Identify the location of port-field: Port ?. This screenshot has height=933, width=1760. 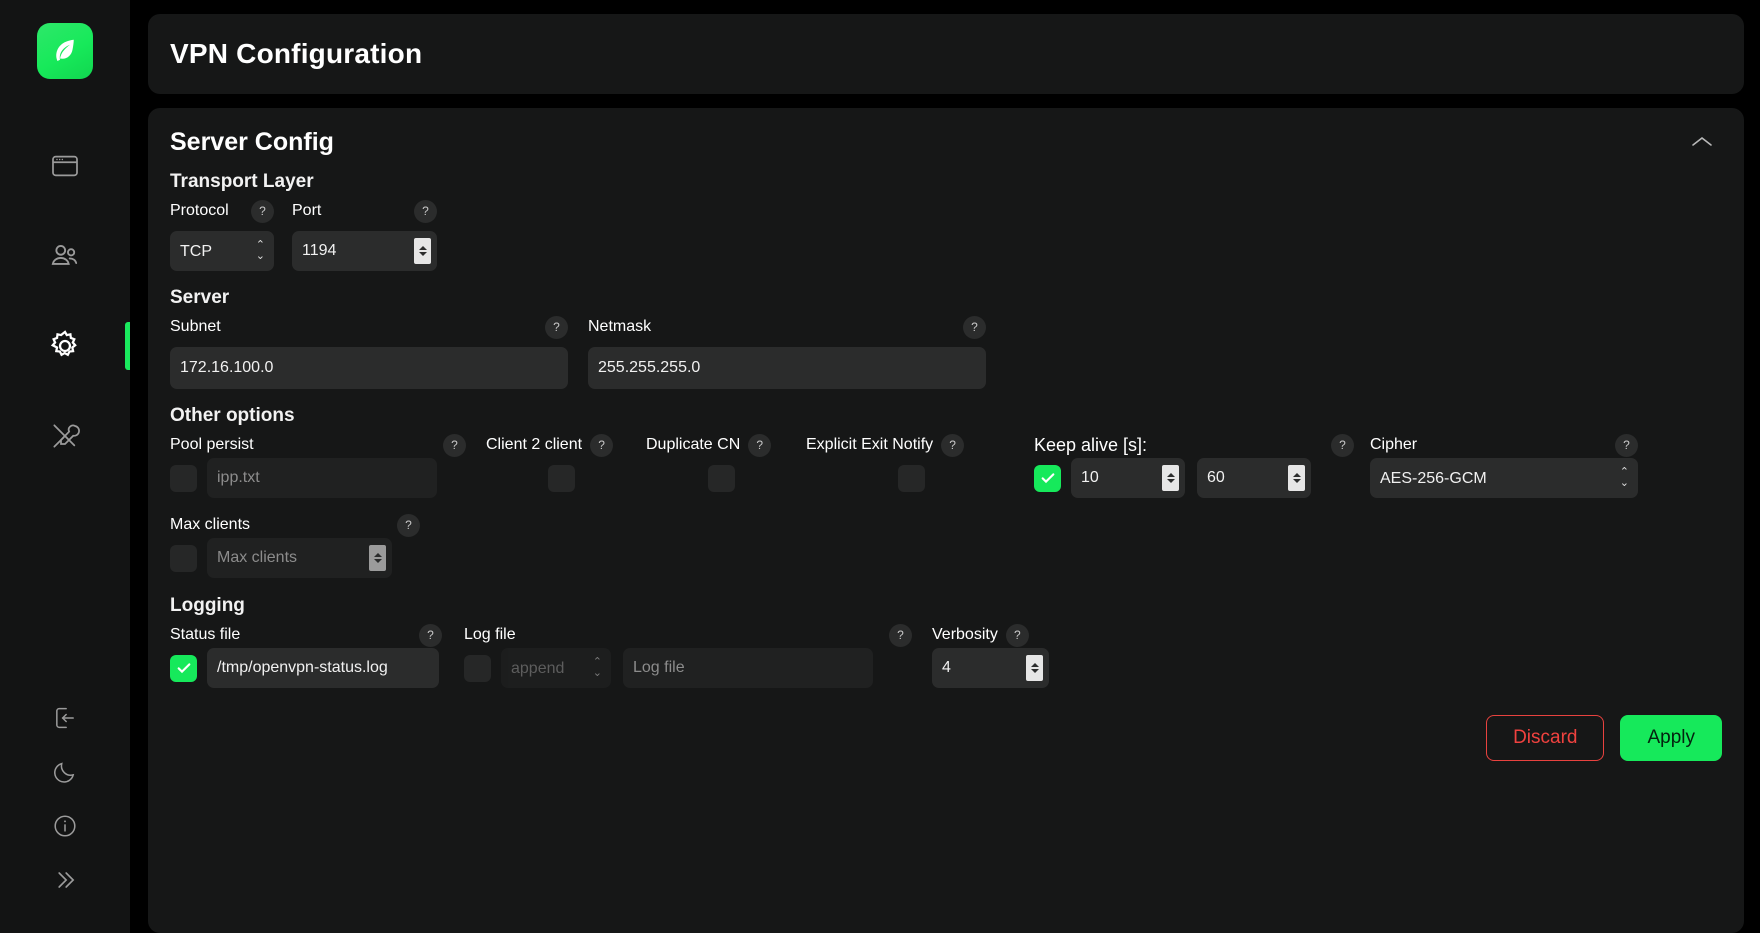
(364, 235).